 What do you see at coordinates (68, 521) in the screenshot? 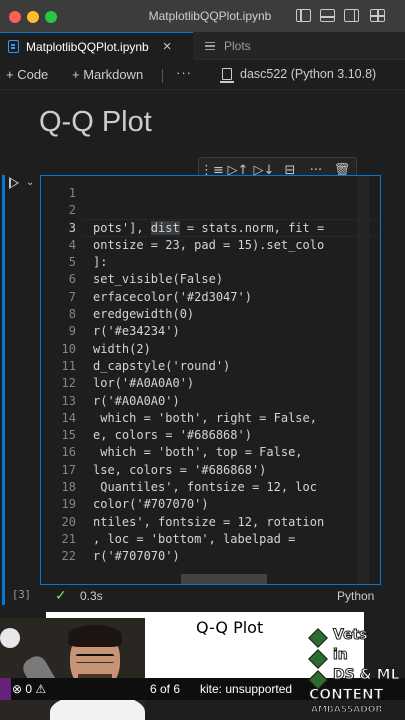
I see `line-number: 20` at bounding box center [68, 521].